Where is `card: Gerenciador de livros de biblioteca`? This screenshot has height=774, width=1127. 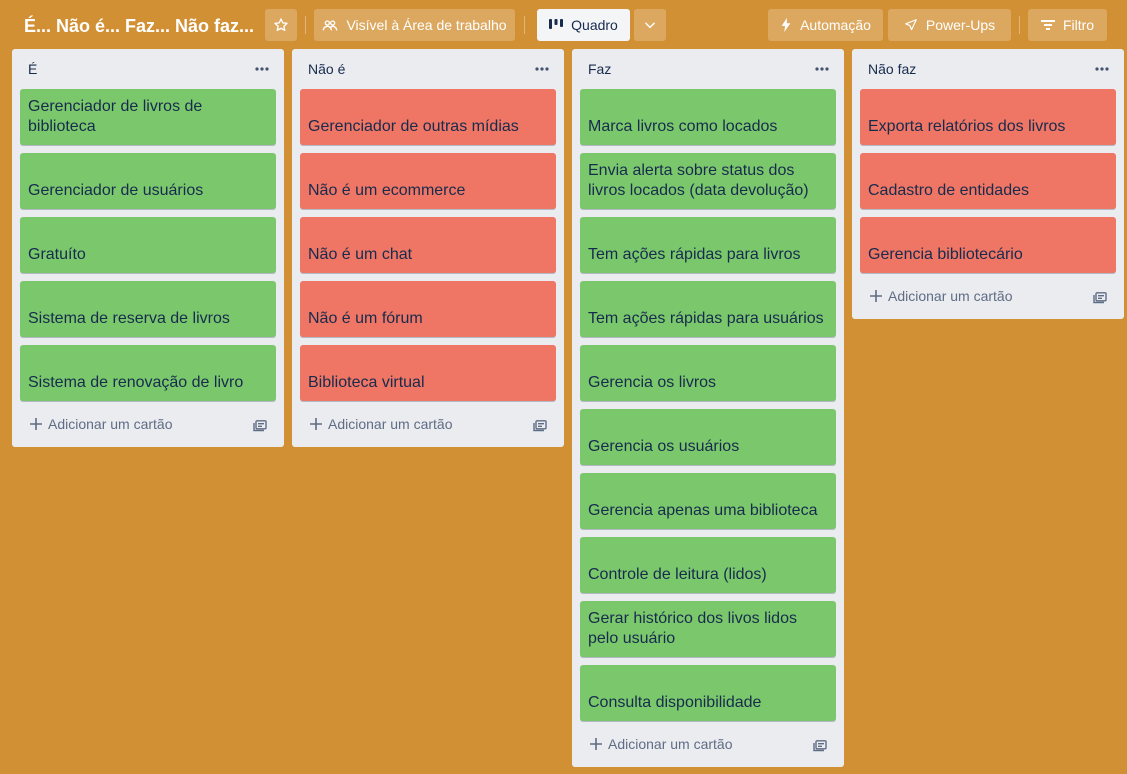
card: Gerenciador de livros de biblioteca is located at coordinates (148, 117).